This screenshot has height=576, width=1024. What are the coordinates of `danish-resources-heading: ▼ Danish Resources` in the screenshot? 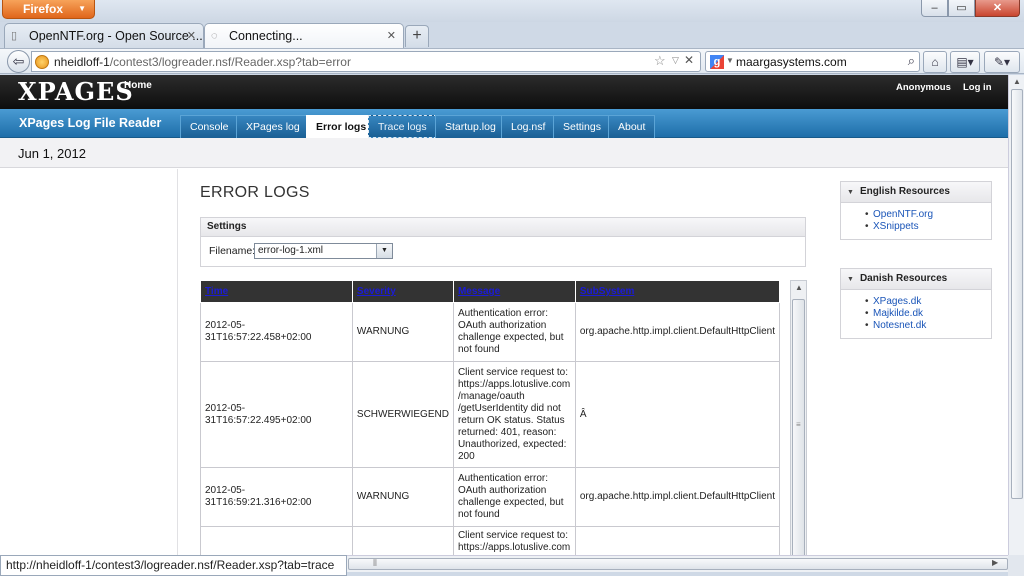 It's located at (916, 279).